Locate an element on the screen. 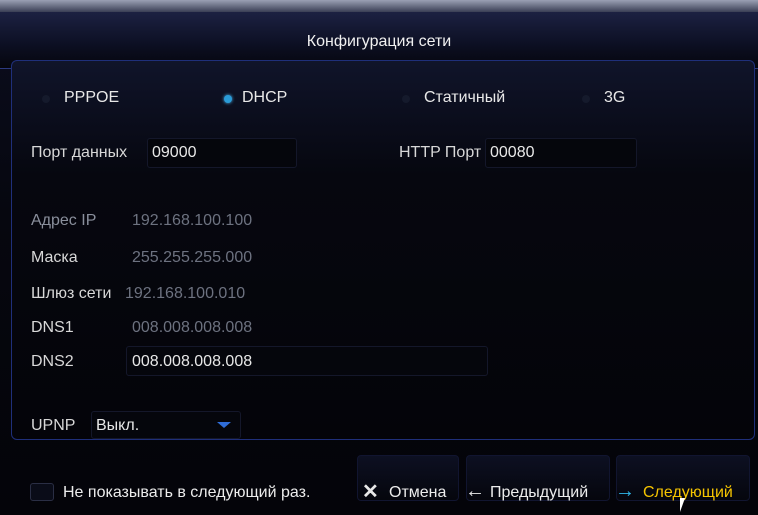  arrow-left-icon: ← is located at coordinates (475, 491).